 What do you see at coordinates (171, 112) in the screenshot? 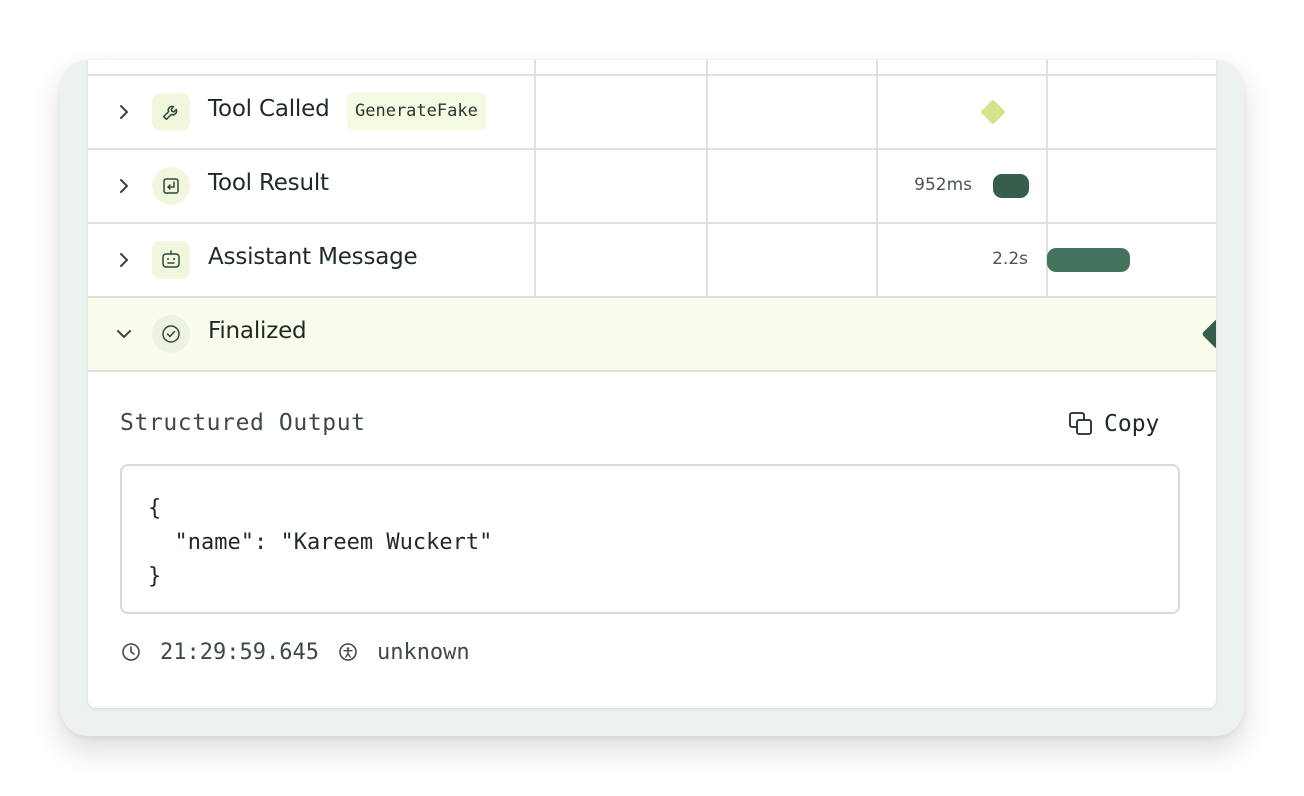
I see `wrench-icon` at bounding box center [171, 112].